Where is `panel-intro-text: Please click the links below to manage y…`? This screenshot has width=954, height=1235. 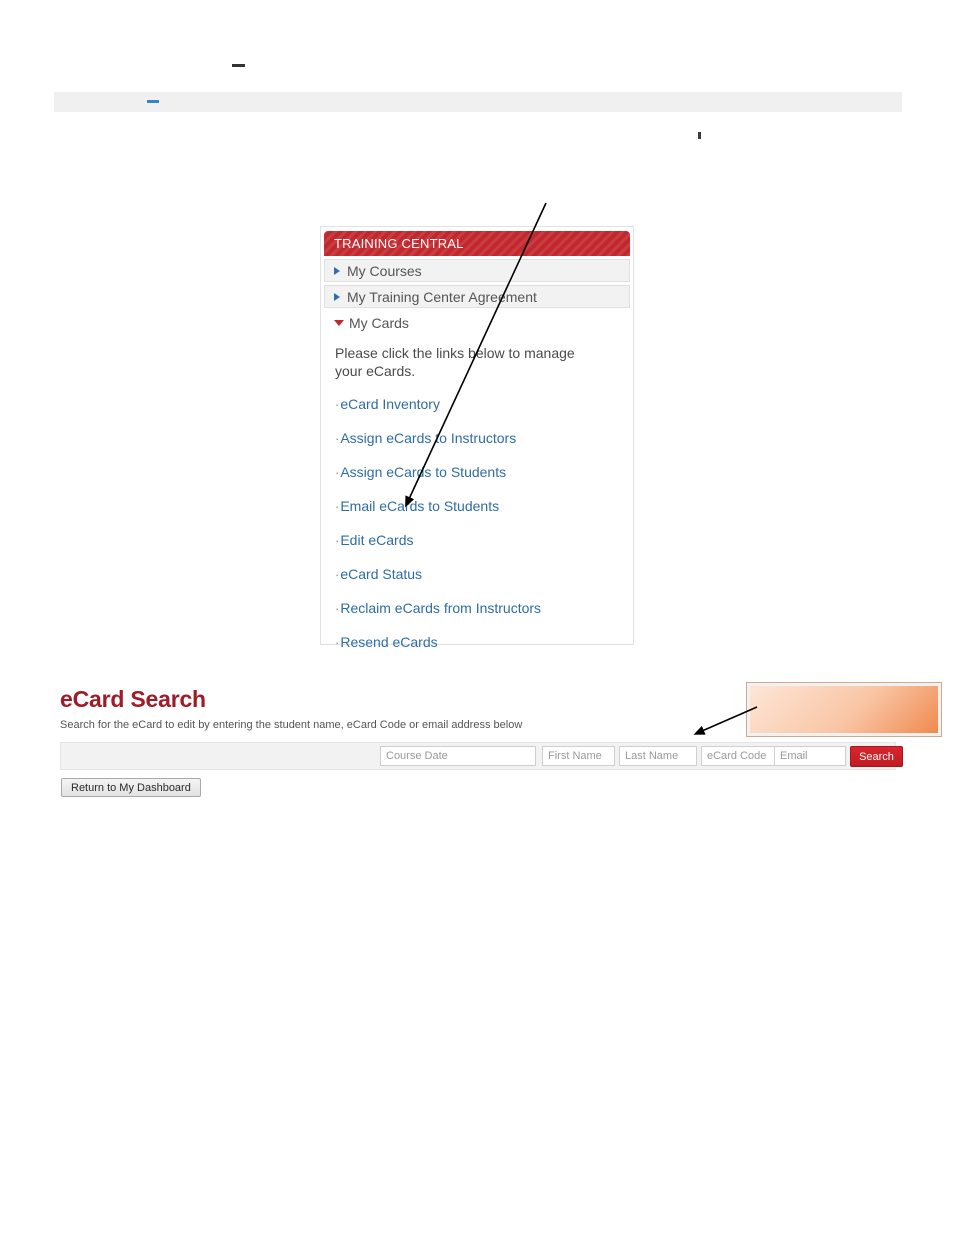 panel-intro-text: Please click the links below to manage y… is located at coordinates (455, 362).